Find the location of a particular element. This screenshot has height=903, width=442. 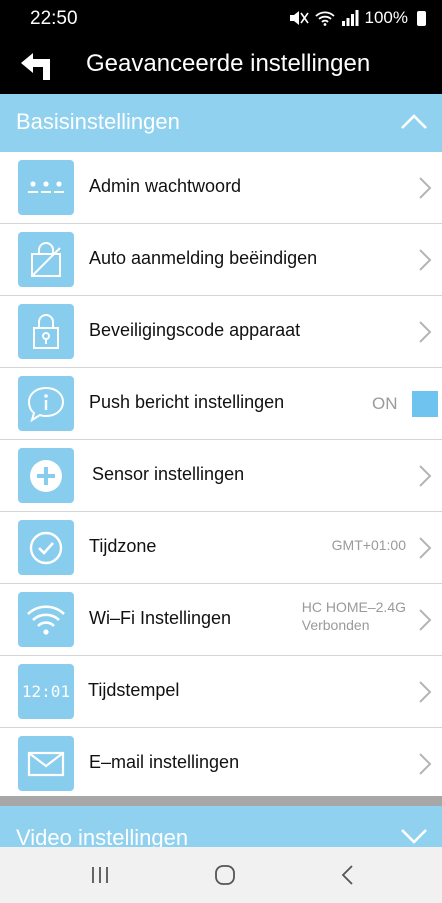

battery-icon is located at coordinates (421, 18).